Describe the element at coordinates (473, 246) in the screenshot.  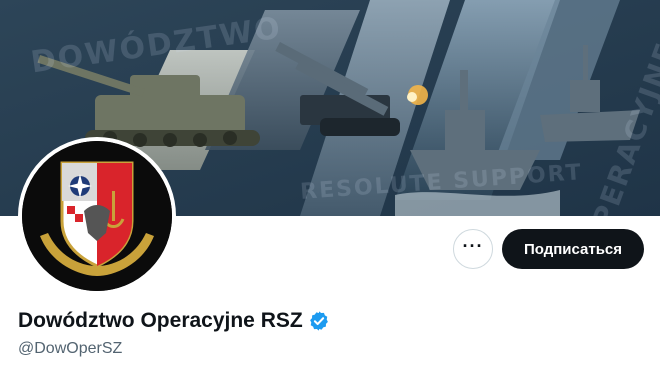
I see `more-horizontal-icon: ···` at that location.